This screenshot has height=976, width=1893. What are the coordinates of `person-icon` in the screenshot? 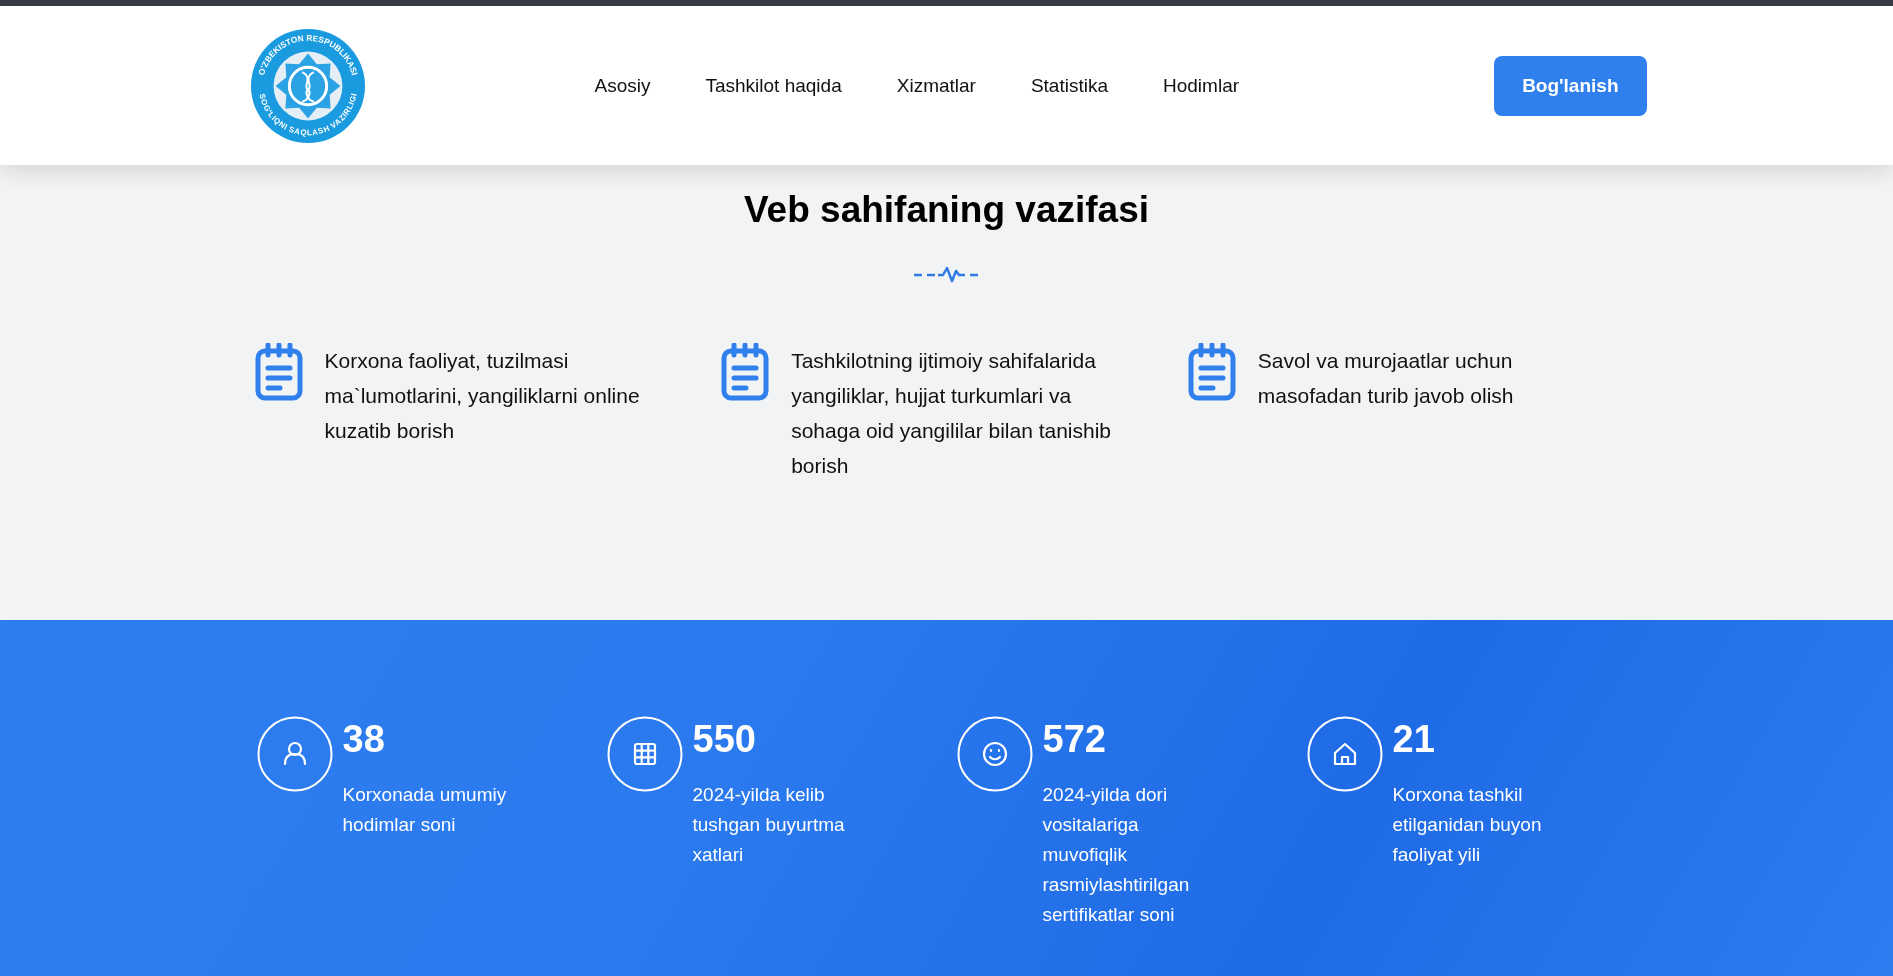 It's located at (294, 754).